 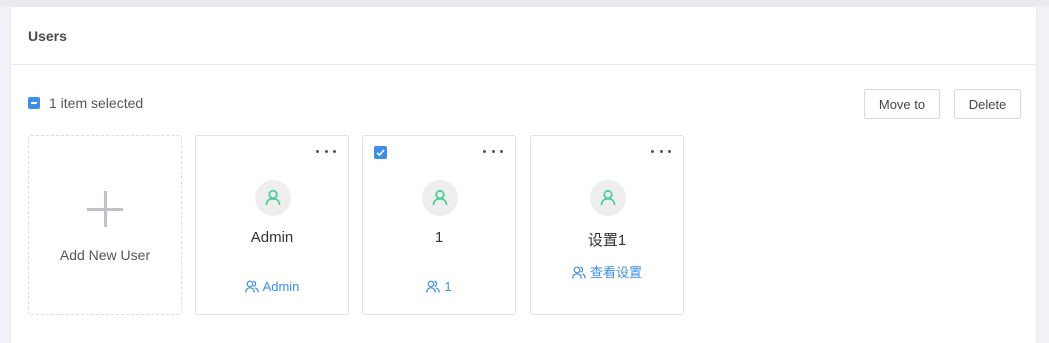 What do you see at coordinates (380, 152) in the screenshot?
I see `checkbox-checked-icon` at bounding box center [380, 152].